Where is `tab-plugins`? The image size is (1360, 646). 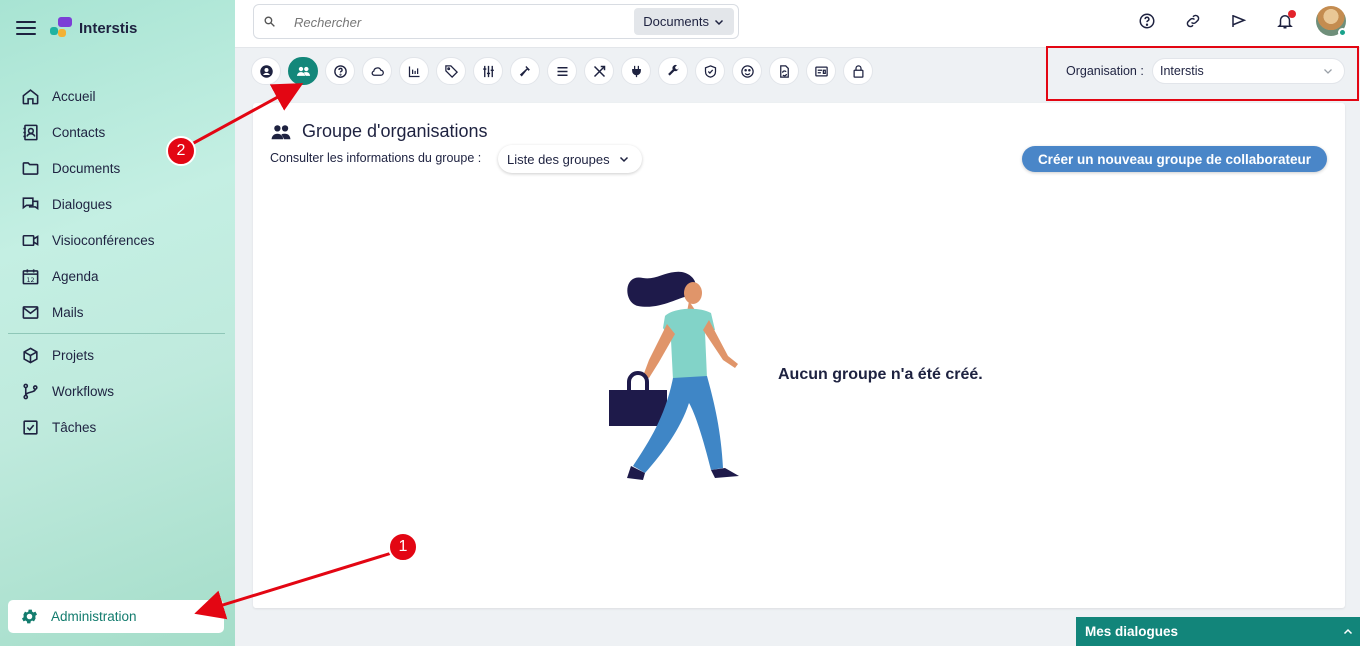
tab-plugins is located at coordinates (636, 71).